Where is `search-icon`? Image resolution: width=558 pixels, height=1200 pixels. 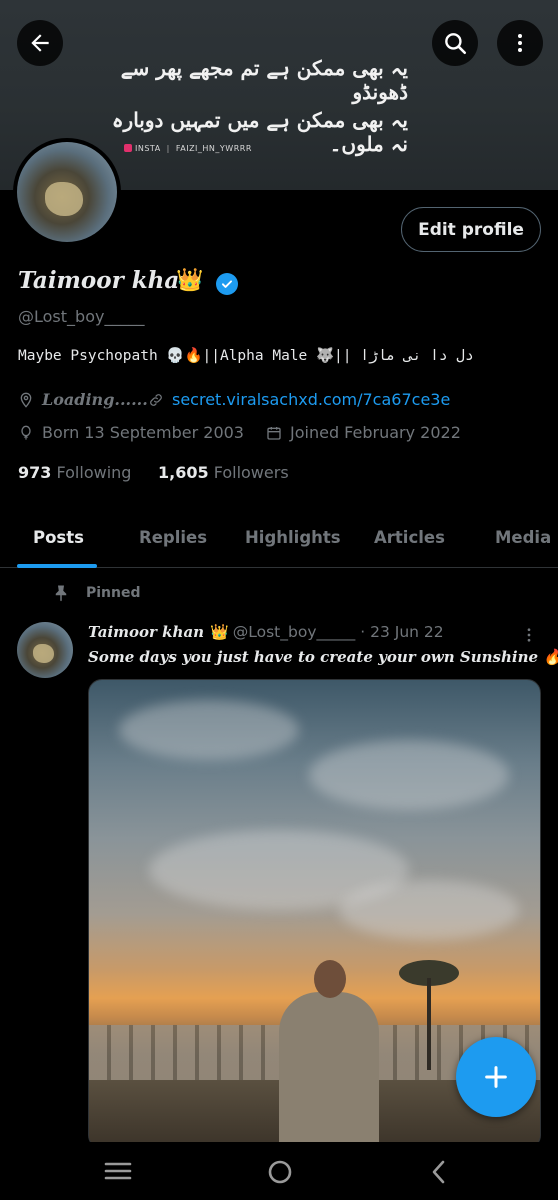 search-icon is located at coordinates (456, 44).